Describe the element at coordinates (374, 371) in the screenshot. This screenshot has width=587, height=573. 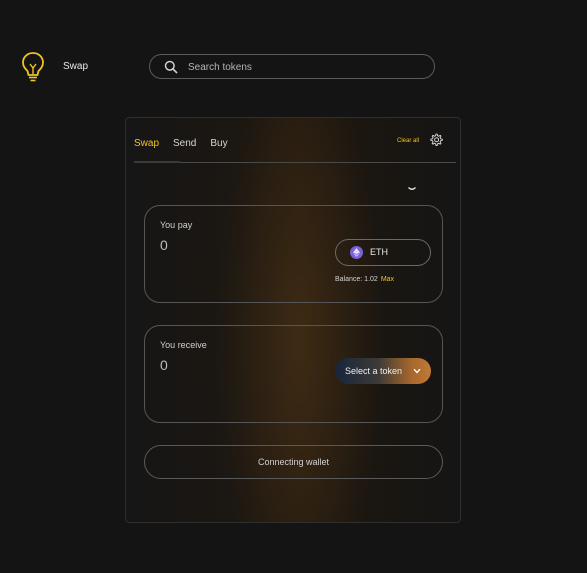
I see `select-token-label: Select a token` at that location.